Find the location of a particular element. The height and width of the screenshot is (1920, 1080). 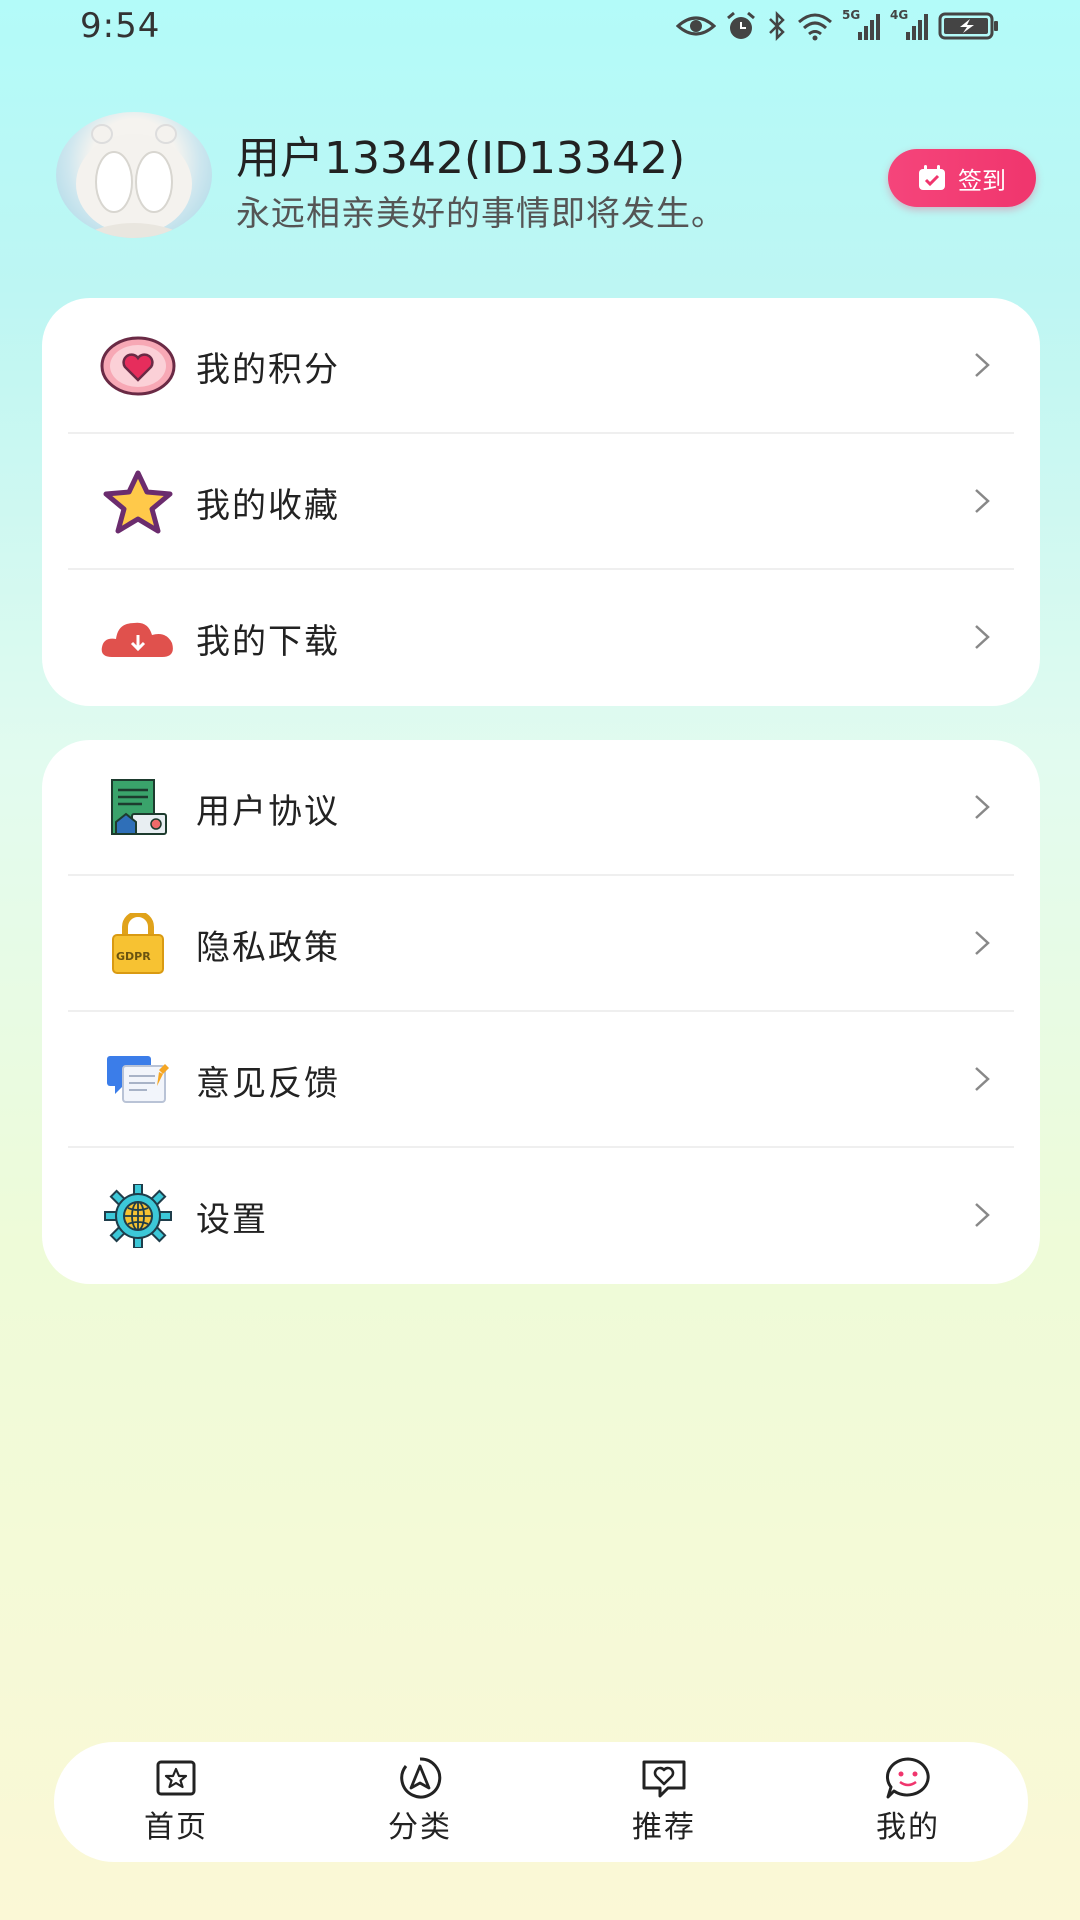

cloud-download-icon is located at coordinates (138, 638).